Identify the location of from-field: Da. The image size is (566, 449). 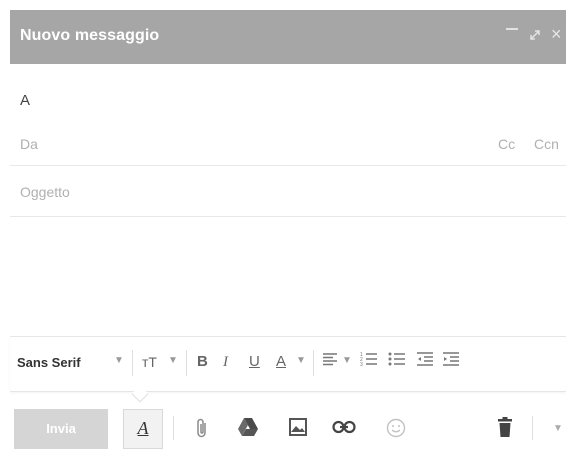
(29, 144).